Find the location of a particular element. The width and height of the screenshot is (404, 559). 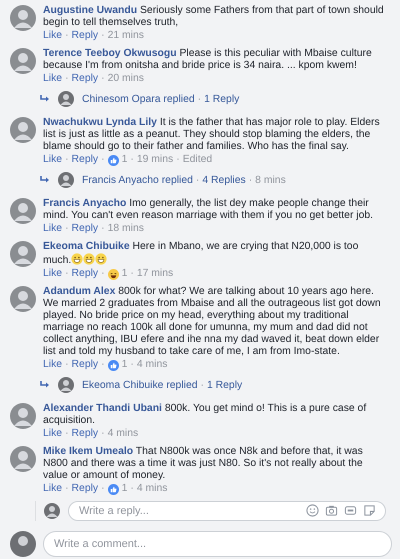

timestamp: 17 mins is located at coordinates (155, 274).